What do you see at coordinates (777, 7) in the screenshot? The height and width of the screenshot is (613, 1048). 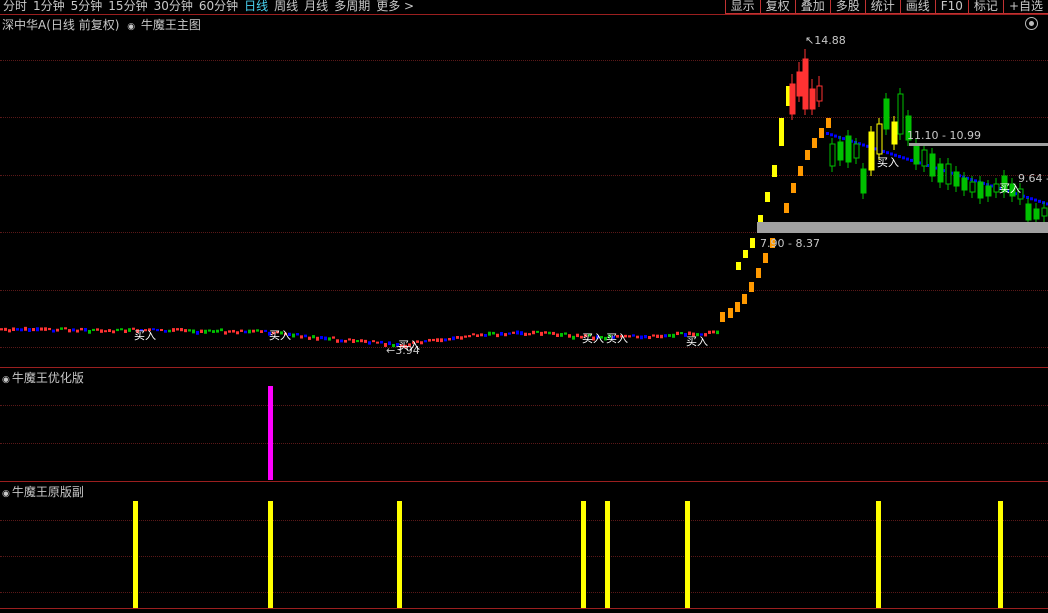 I see `adjust-button: 复权` at bounding box center [777, 7].